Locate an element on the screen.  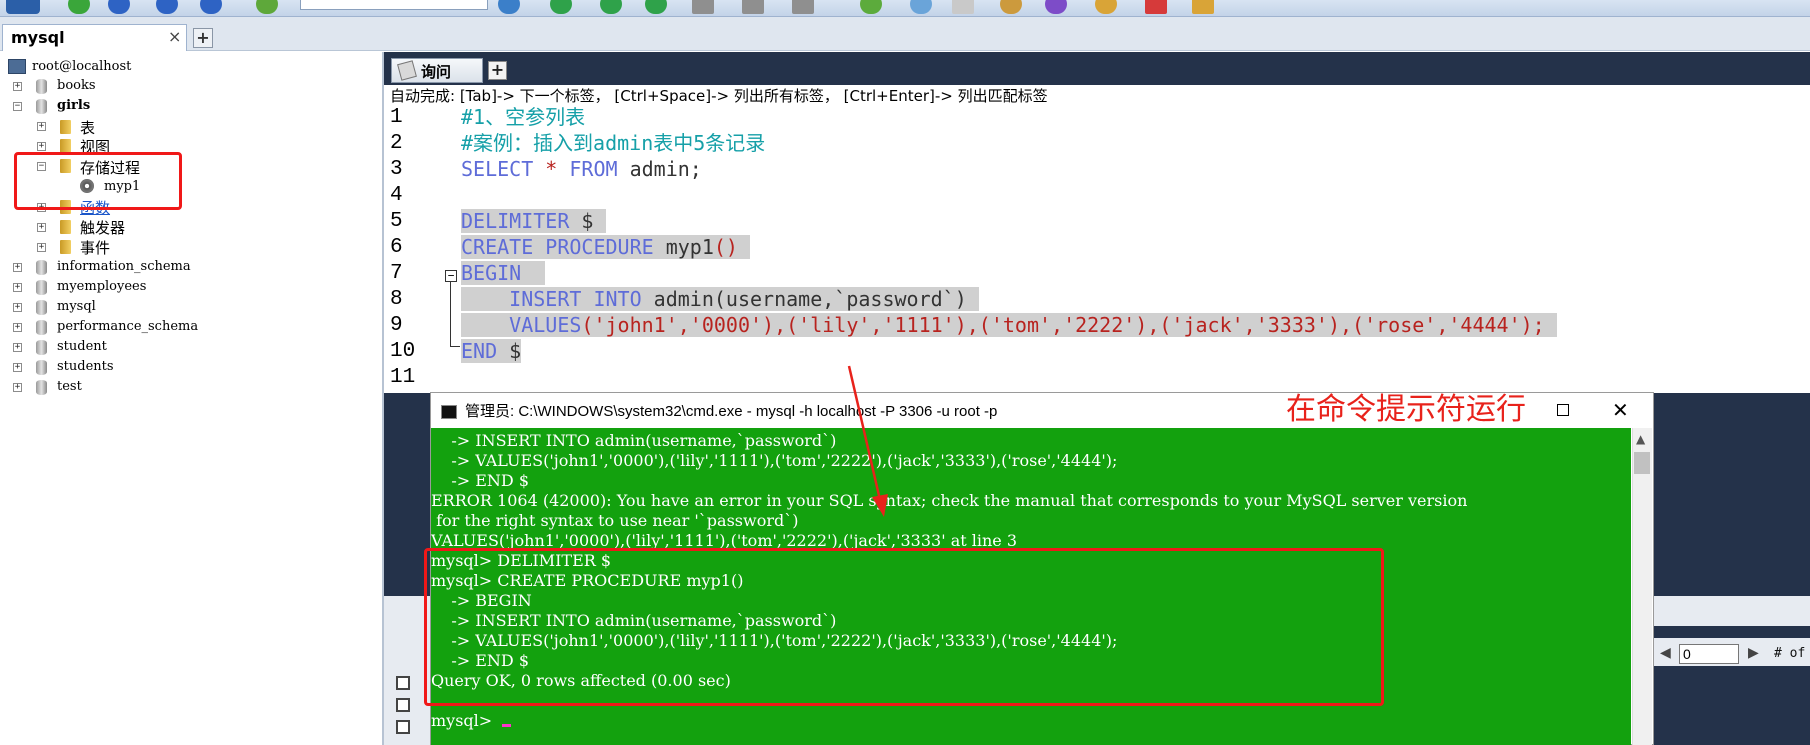
main-toolbar is located at coordinates (905, 8).